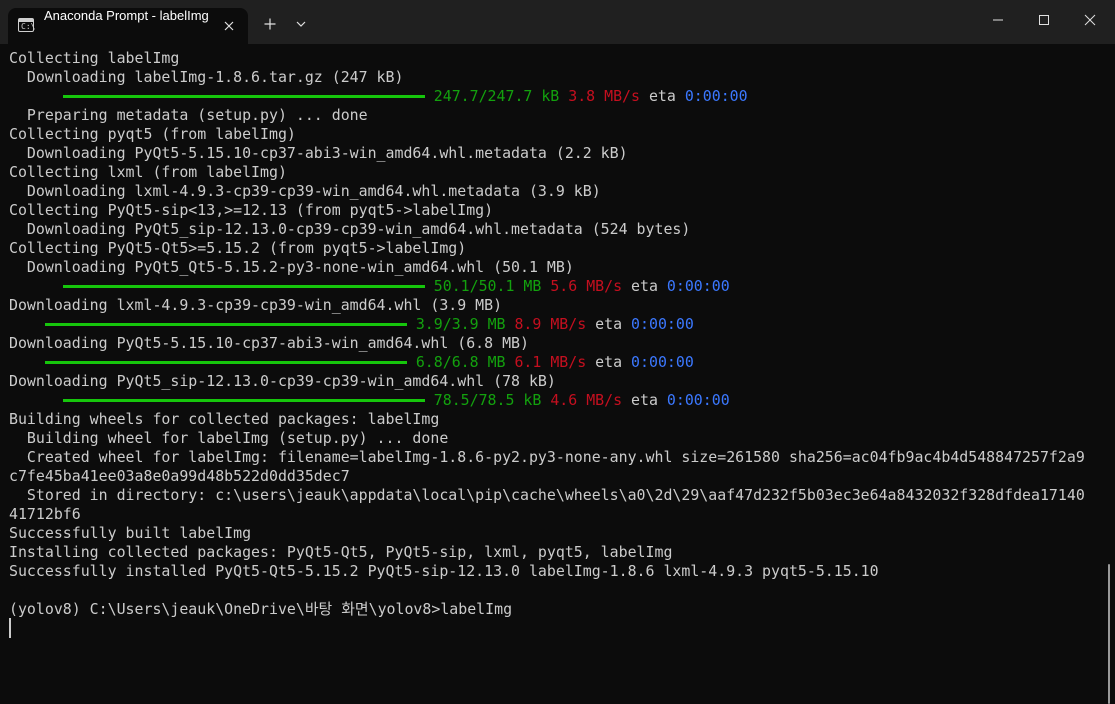 Image resolution: width=1115 pixels, height=704 pixels. Describe the element at coordinates (130, 533) in the screenshot. I see `output-line: Successfully built labelImg` at that location.